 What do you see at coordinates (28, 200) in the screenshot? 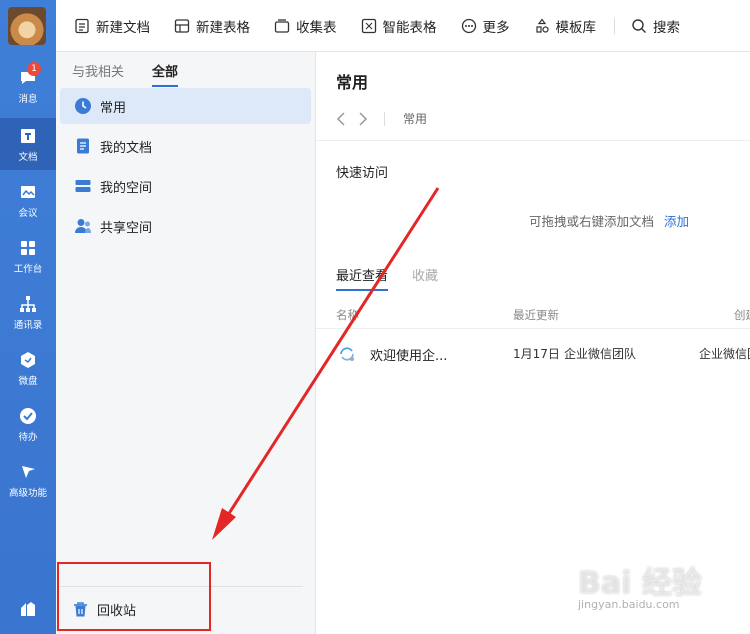
I see `nav-item-meetings: 会议` at bounding box center [28, 200].